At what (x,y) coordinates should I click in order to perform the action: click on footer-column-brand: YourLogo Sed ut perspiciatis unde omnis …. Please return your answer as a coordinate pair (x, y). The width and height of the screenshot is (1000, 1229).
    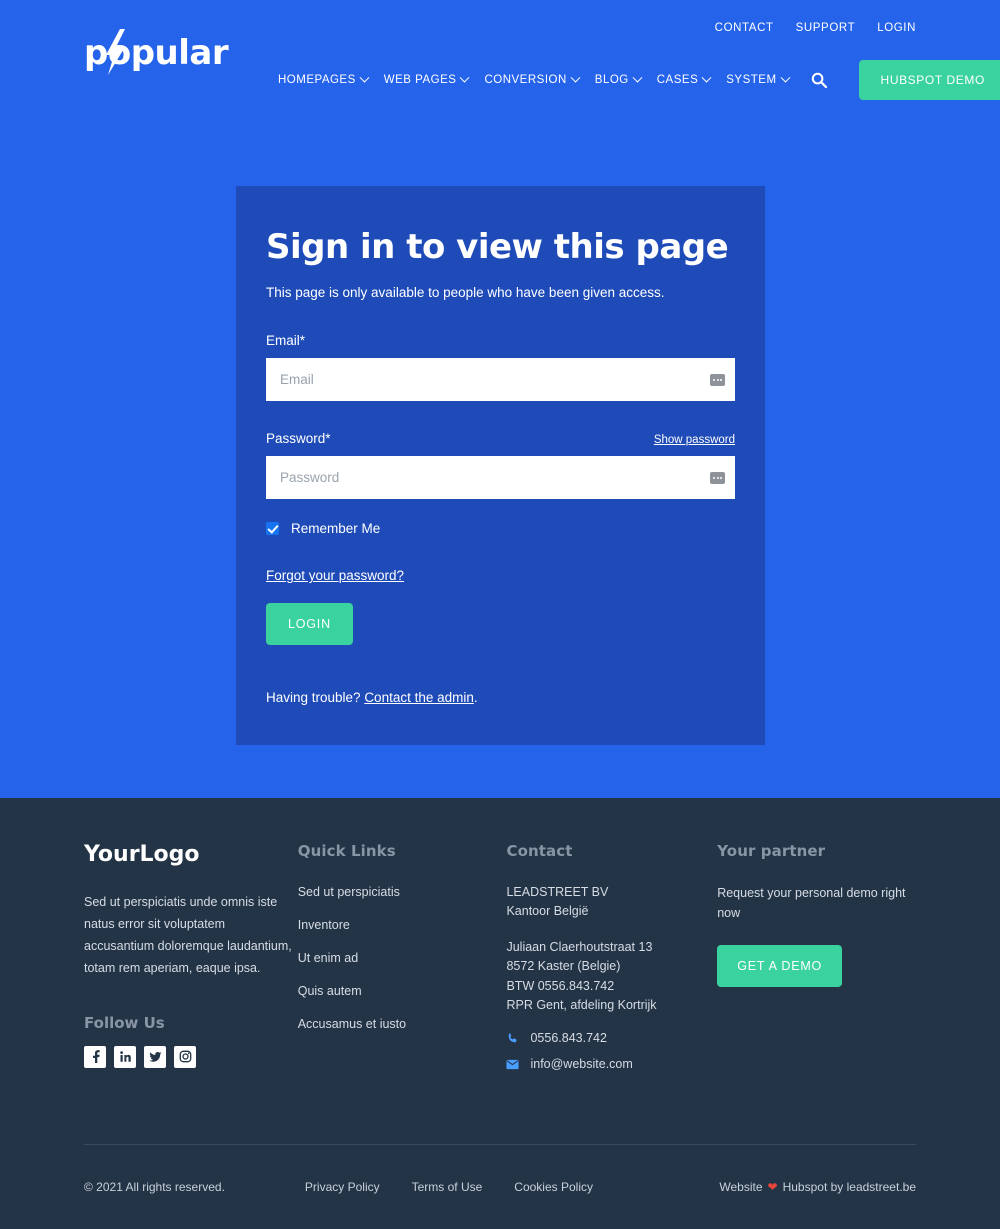
    Looking at the image, I should click on (191, 962).